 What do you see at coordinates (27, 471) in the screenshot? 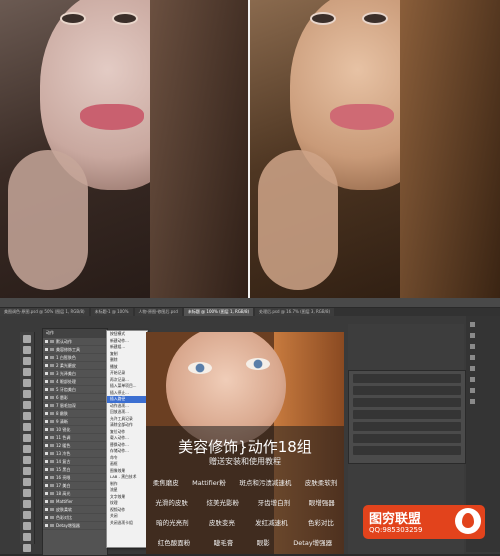
I see `blur-tool-icon` at bounding box center [27, 471].